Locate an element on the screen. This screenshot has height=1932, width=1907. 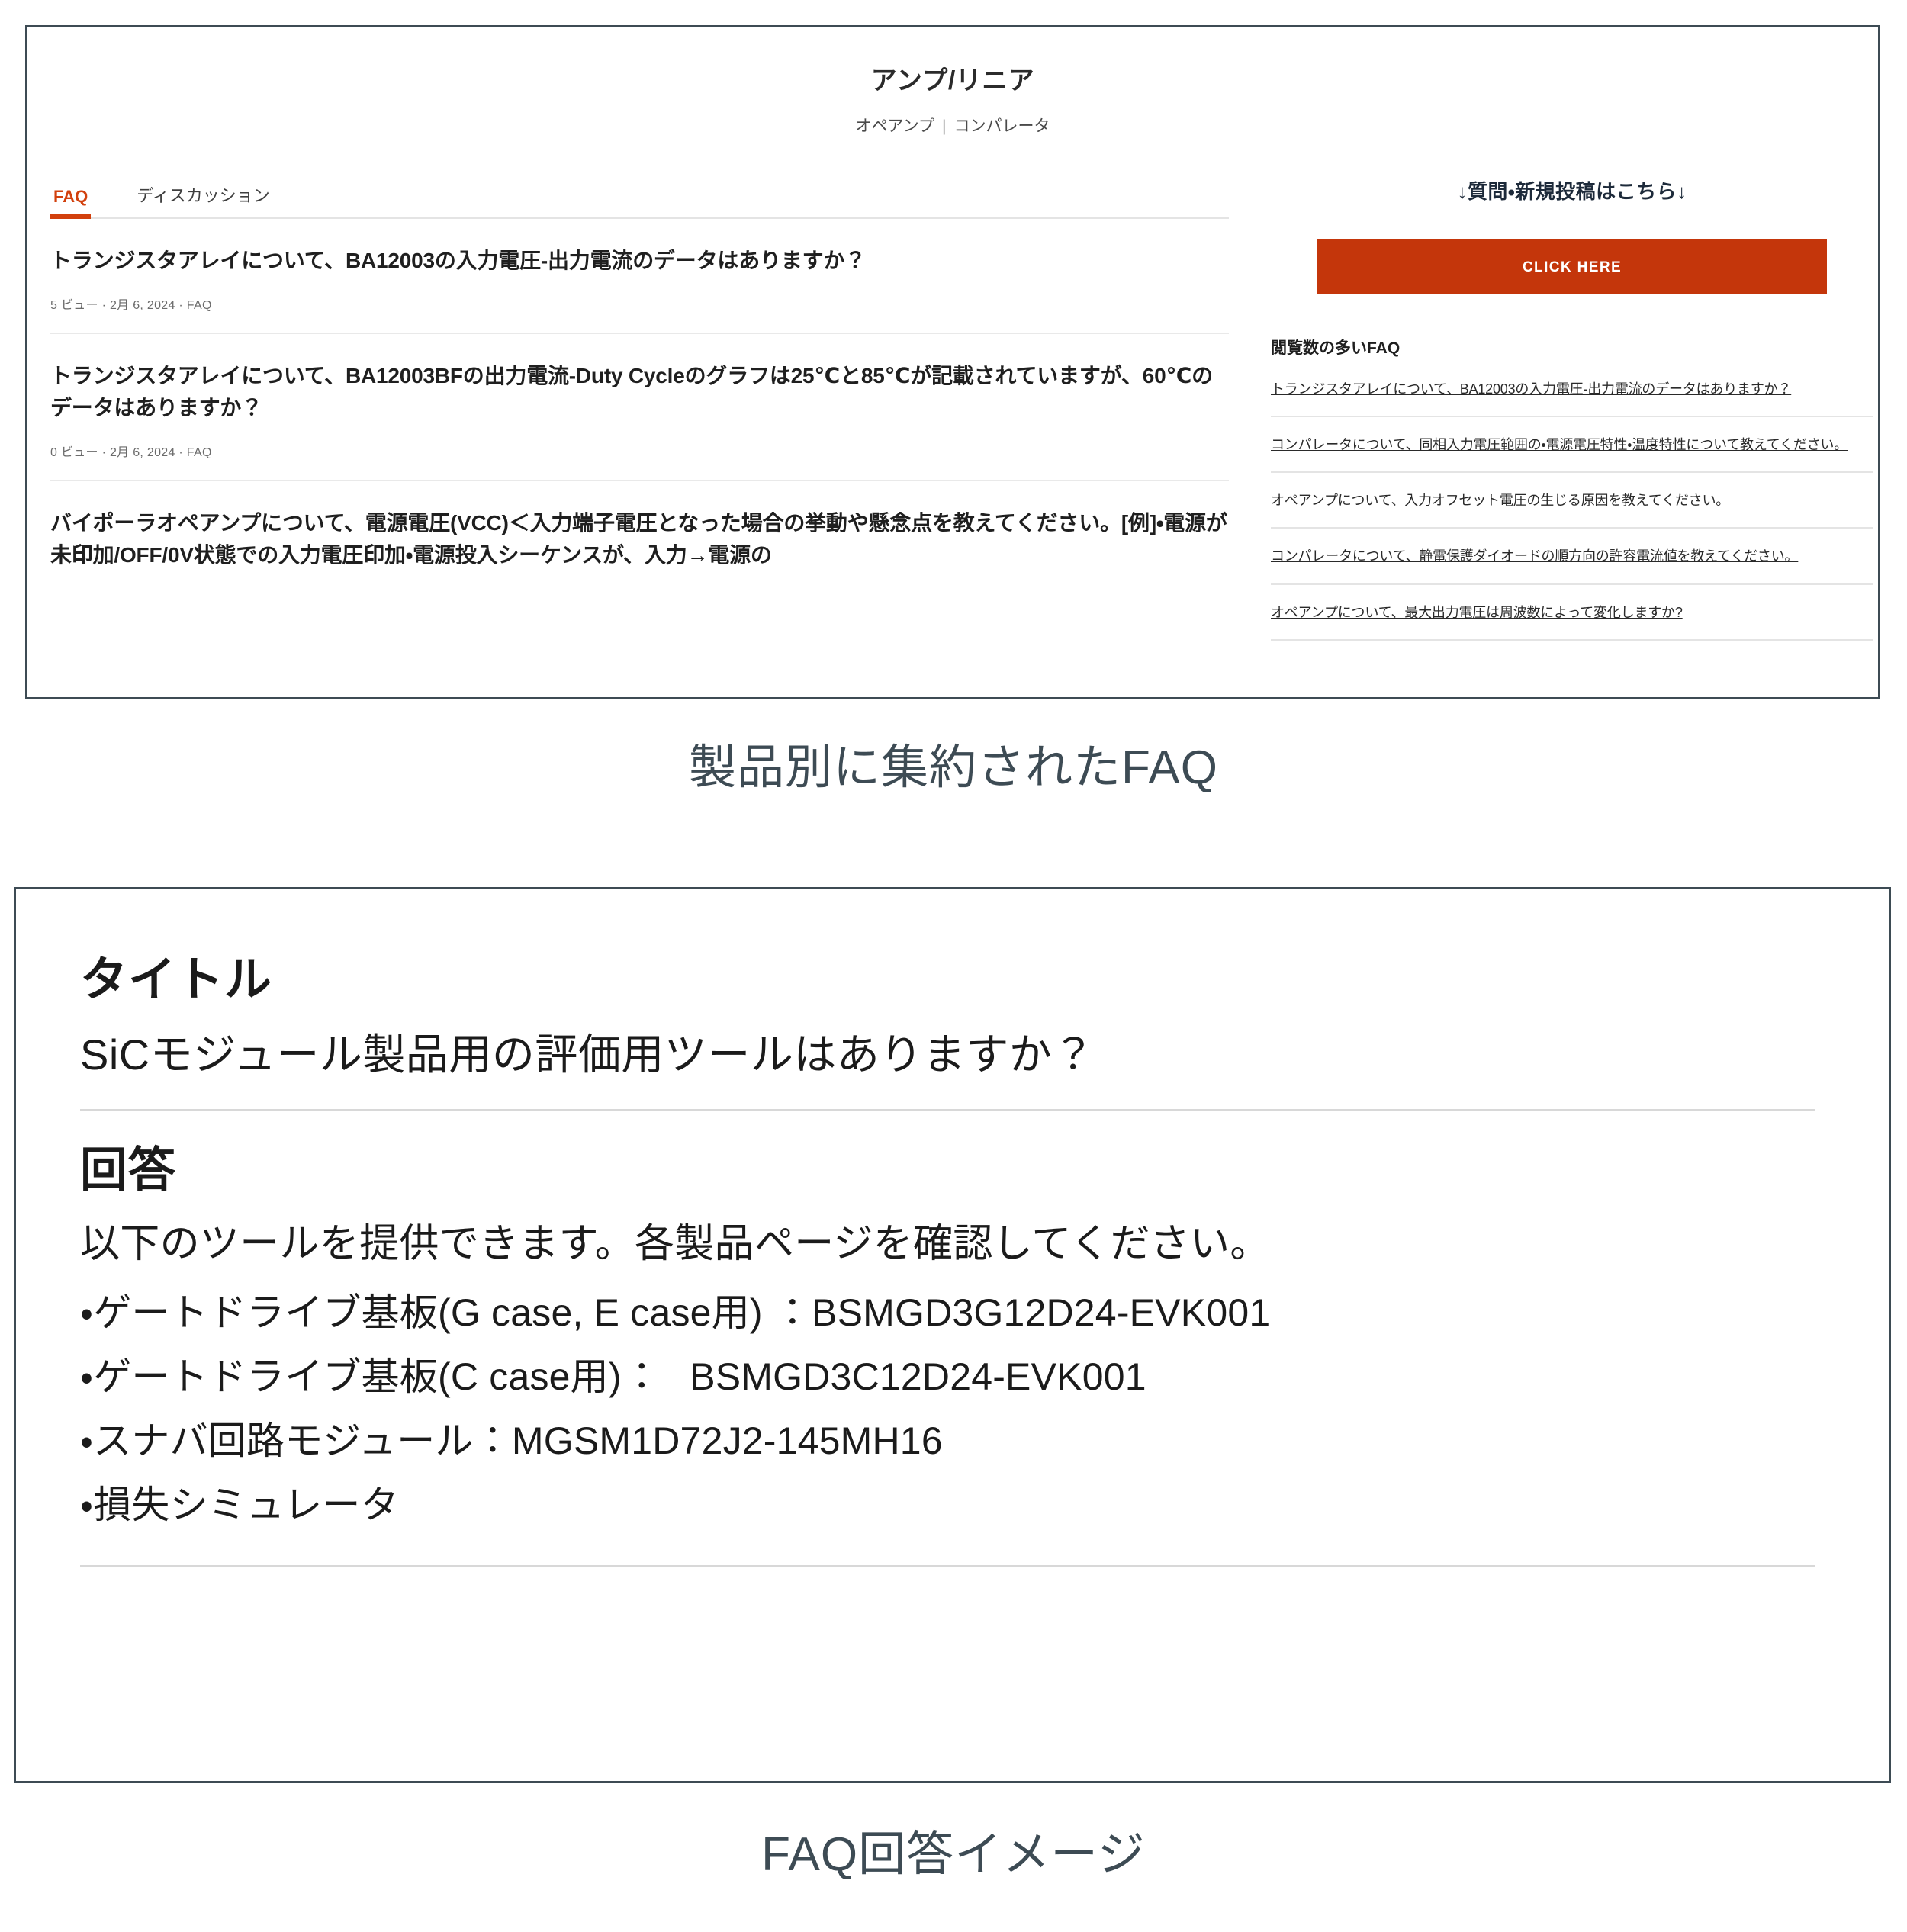
answer-list-item: ・損失シミュレータ is located at coordinates (240, 1505).